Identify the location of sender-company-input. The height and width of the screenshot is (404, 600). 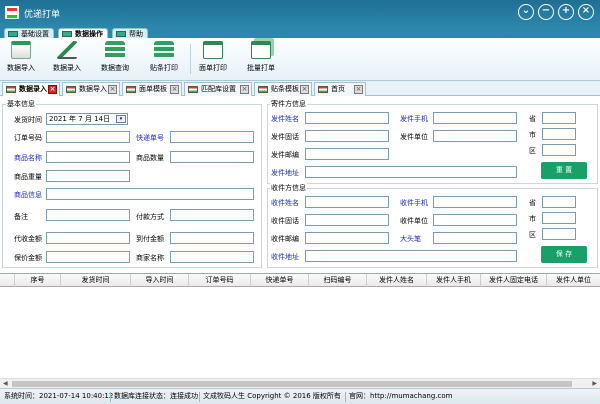
(475, 136).